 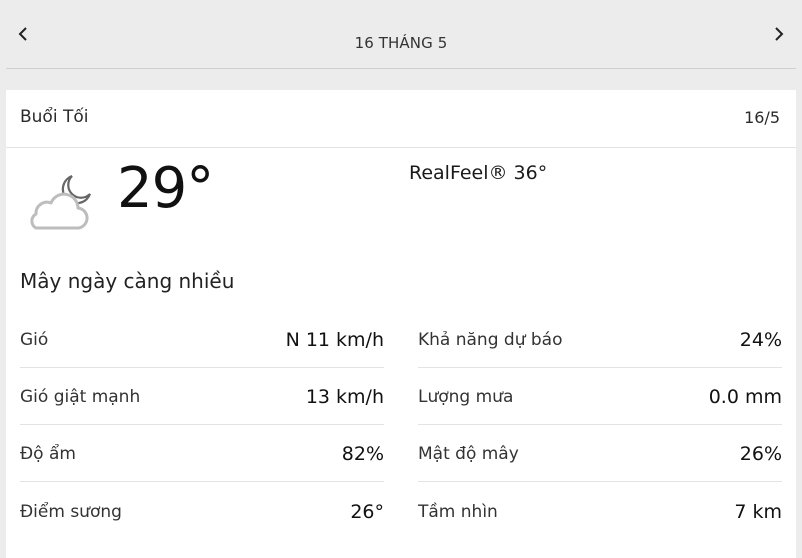 I want to click on detail-value: 26°, so click(x=367, y=511).